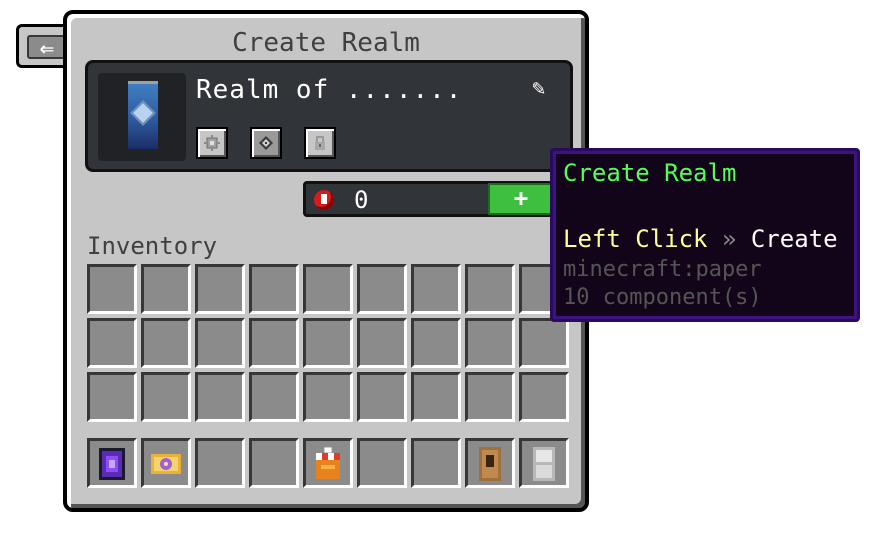 This screenshot has height=548, width=891. What do you see at coordinates (662, 297) in the screenshot?
I see `tooltip-components: 10 component(s)` at bounding box center [662, 297].